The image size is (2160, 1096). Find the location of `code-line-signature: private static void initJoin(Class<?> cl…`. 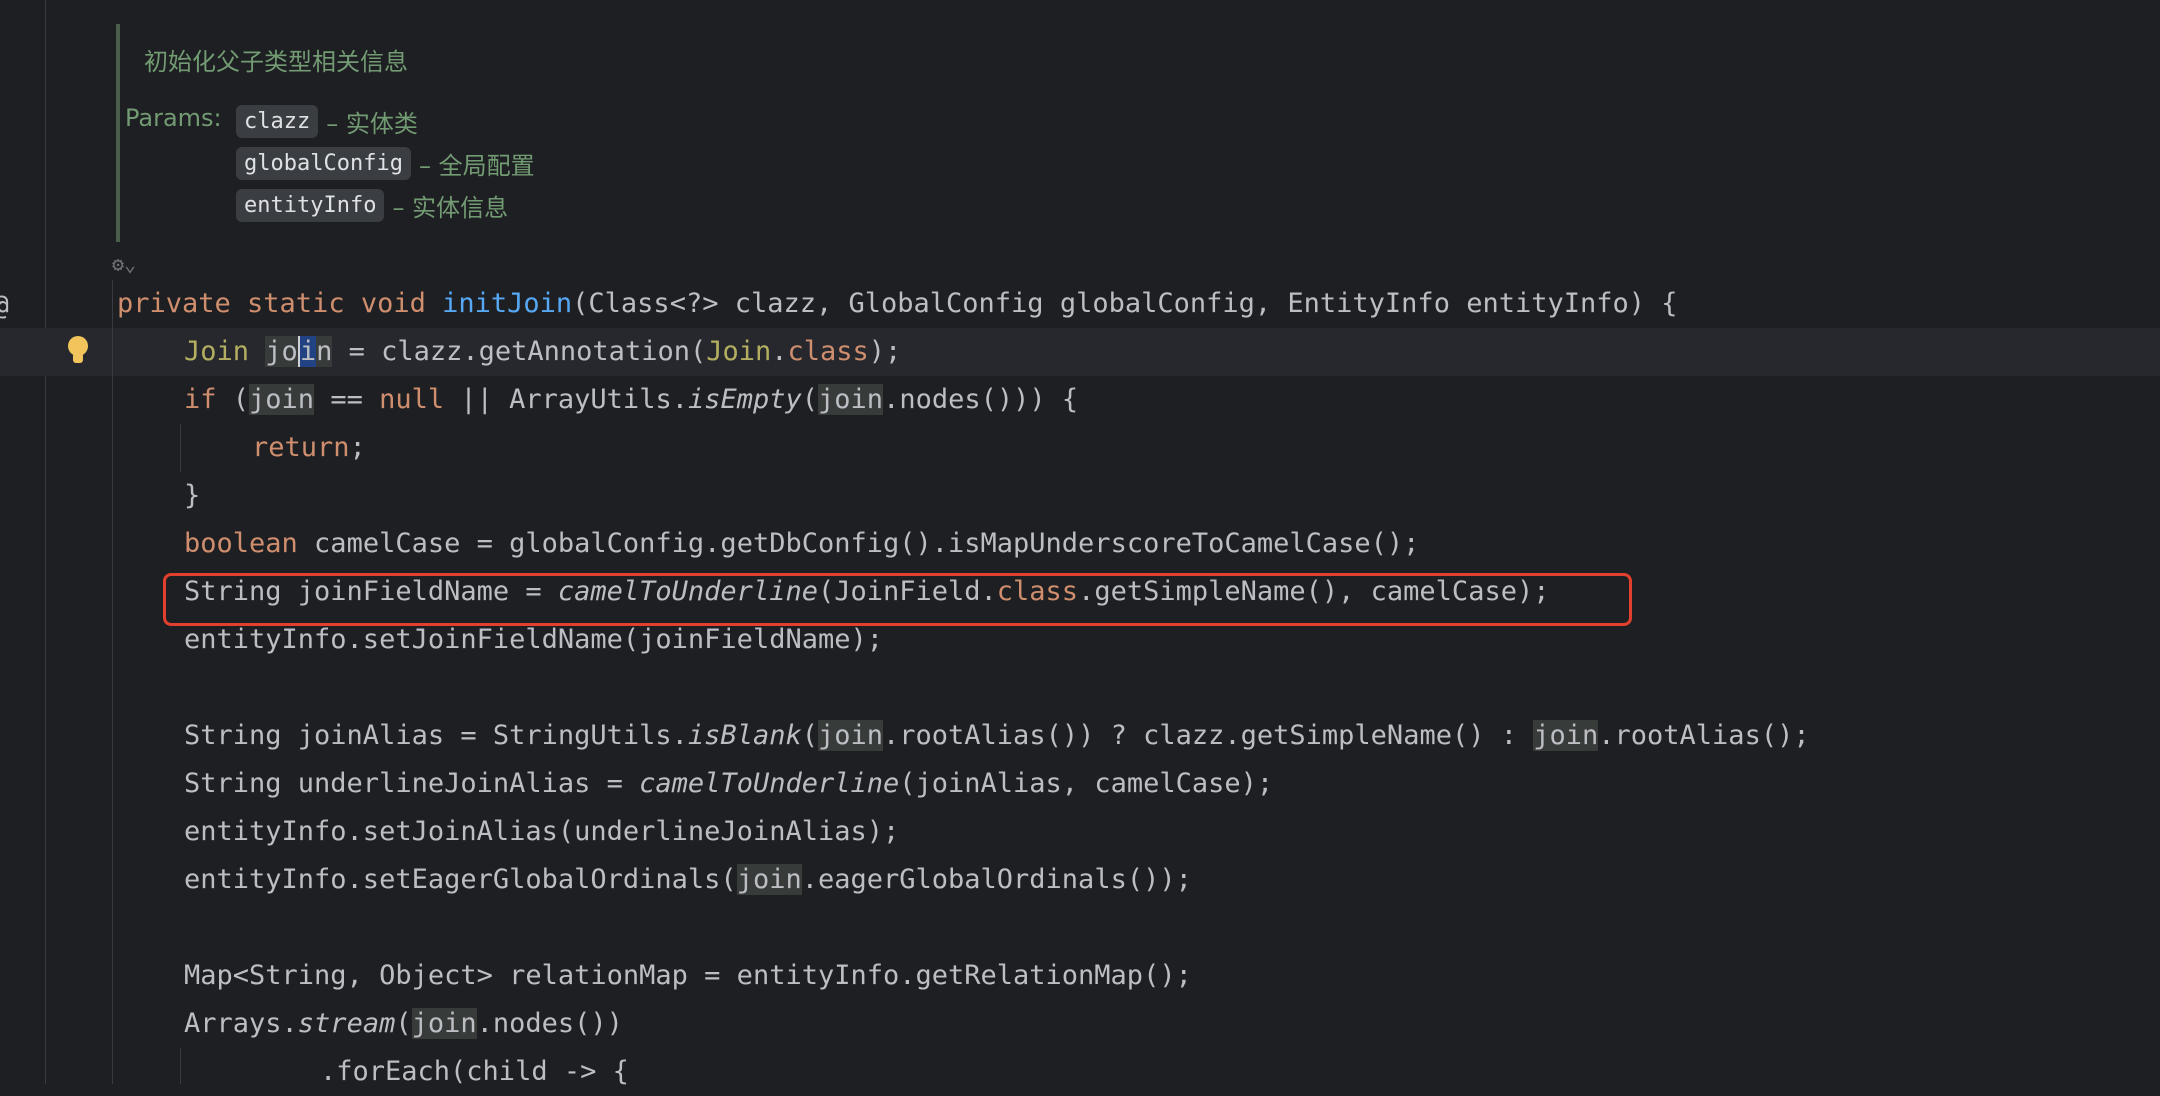

code-line-signature: private static void initJoin(Class<?> cl… is located at coordinates (897, 304).